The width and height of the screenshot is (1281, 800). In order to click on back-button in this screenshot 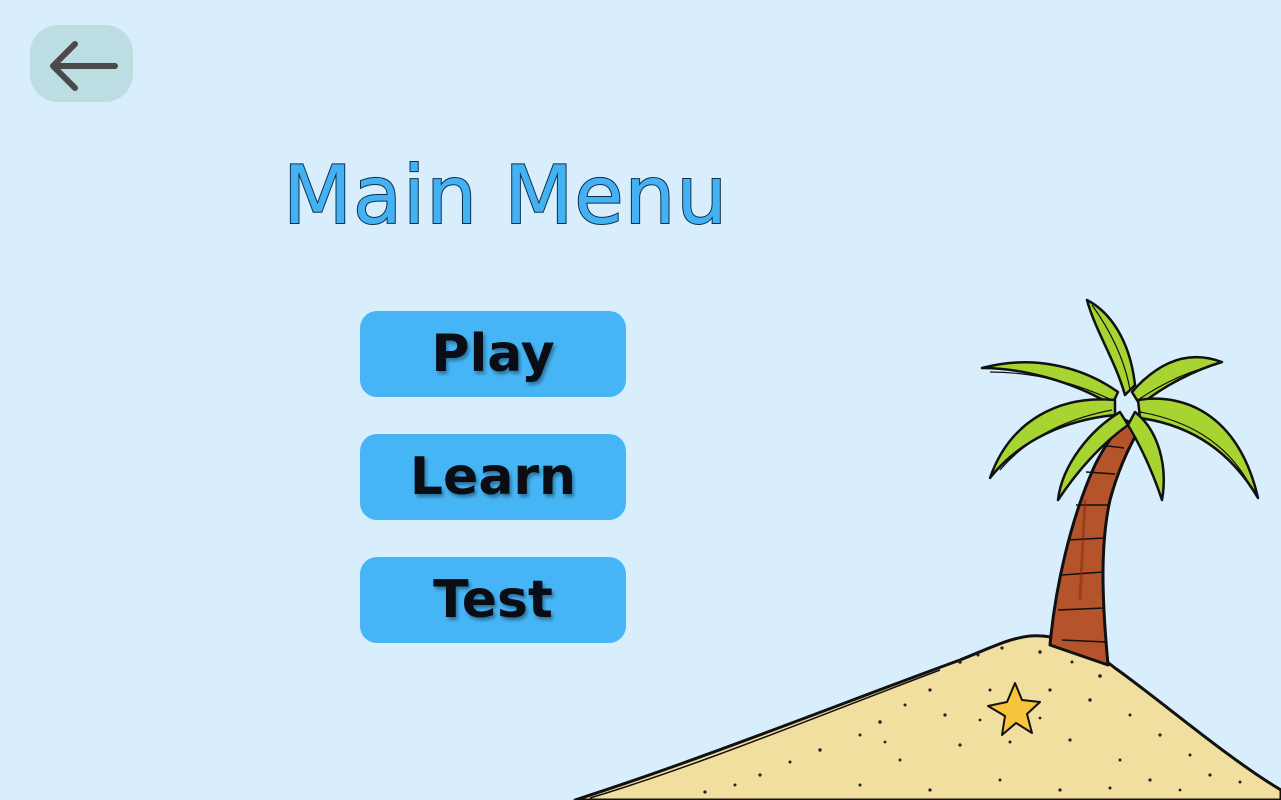, I will do `click(81, 63)`.